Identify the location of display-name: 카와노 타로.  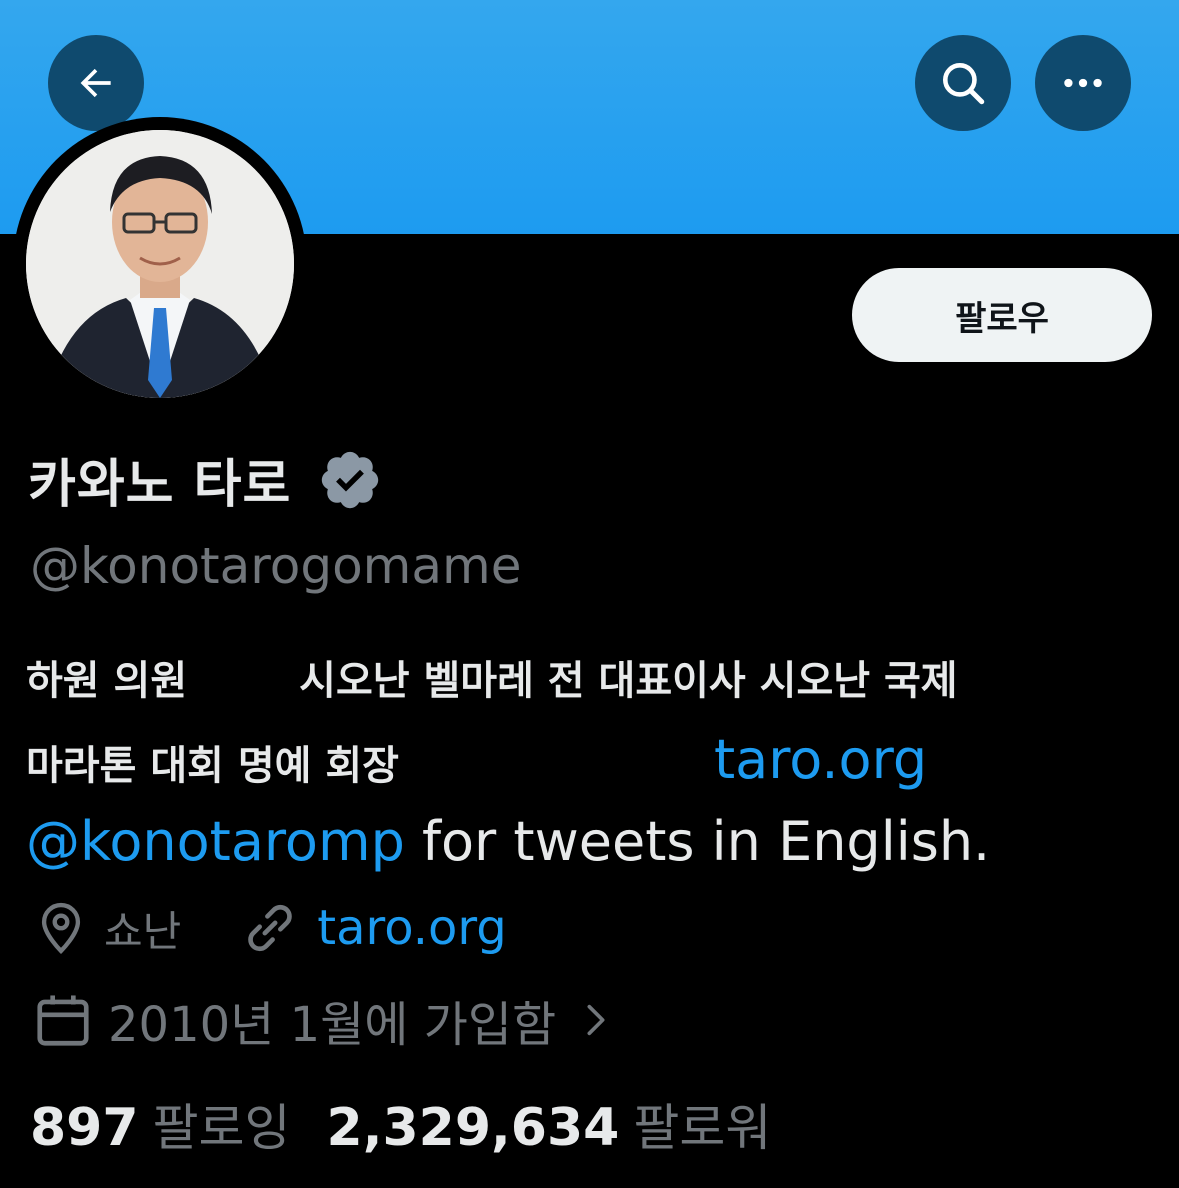
(160, 485).